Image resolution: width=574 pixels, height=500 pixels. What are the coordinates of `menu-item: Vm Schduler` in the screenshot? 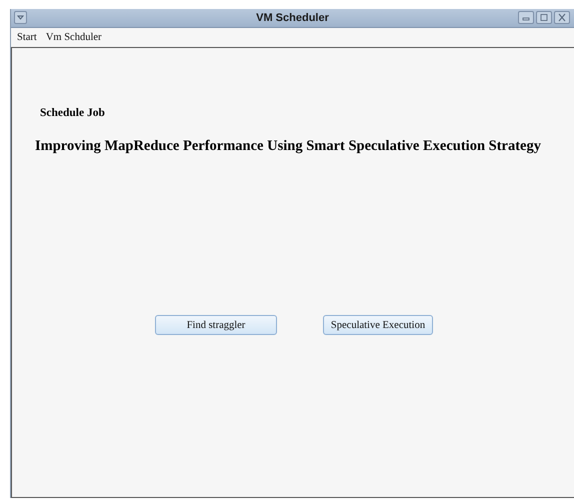 It's located at (74, 37).